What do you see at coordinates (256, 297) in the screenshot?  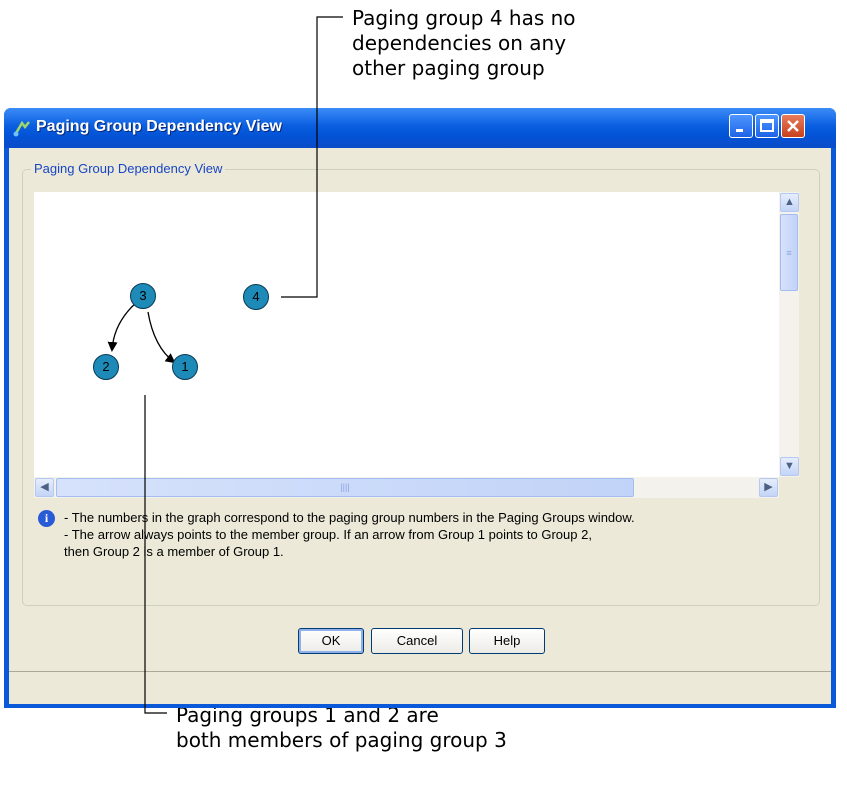 I see `graph-node-4: 4` at bounding box center [256, 297].